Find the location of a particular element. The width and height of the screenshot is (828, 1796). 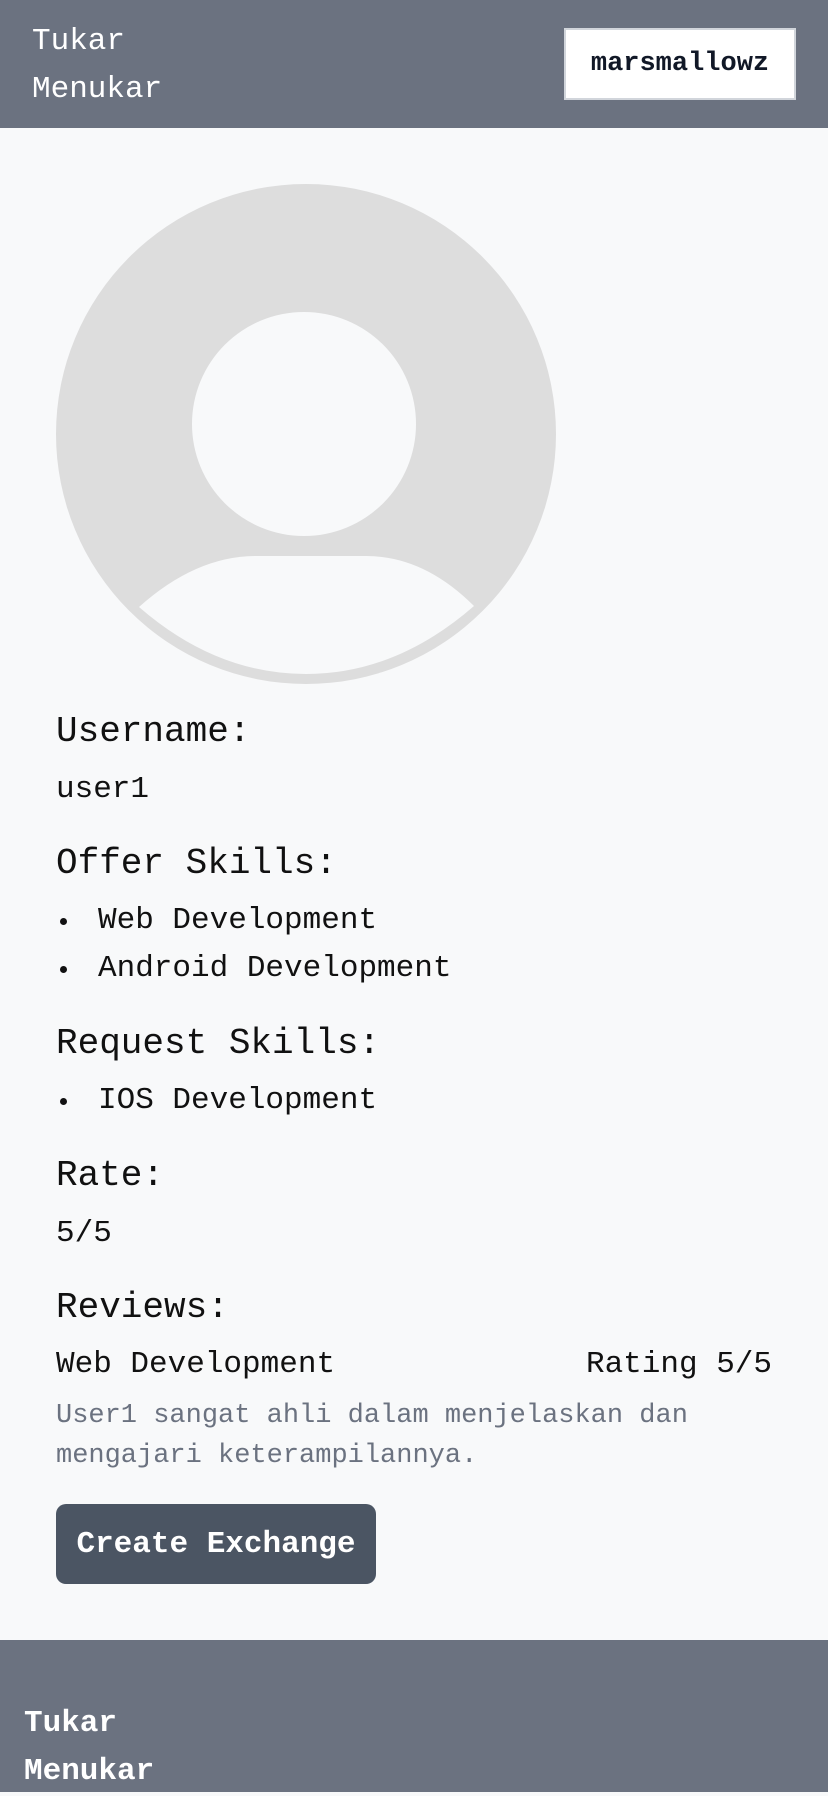

username-heading: Username: is located at coordinates (153, 731).